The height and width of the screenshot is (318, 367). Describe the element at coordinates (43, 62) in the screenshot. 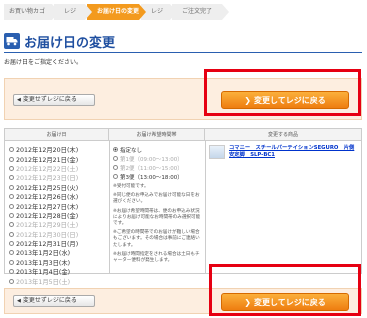

I see `instruction-text: お届け日をご指定ください。` at that location.